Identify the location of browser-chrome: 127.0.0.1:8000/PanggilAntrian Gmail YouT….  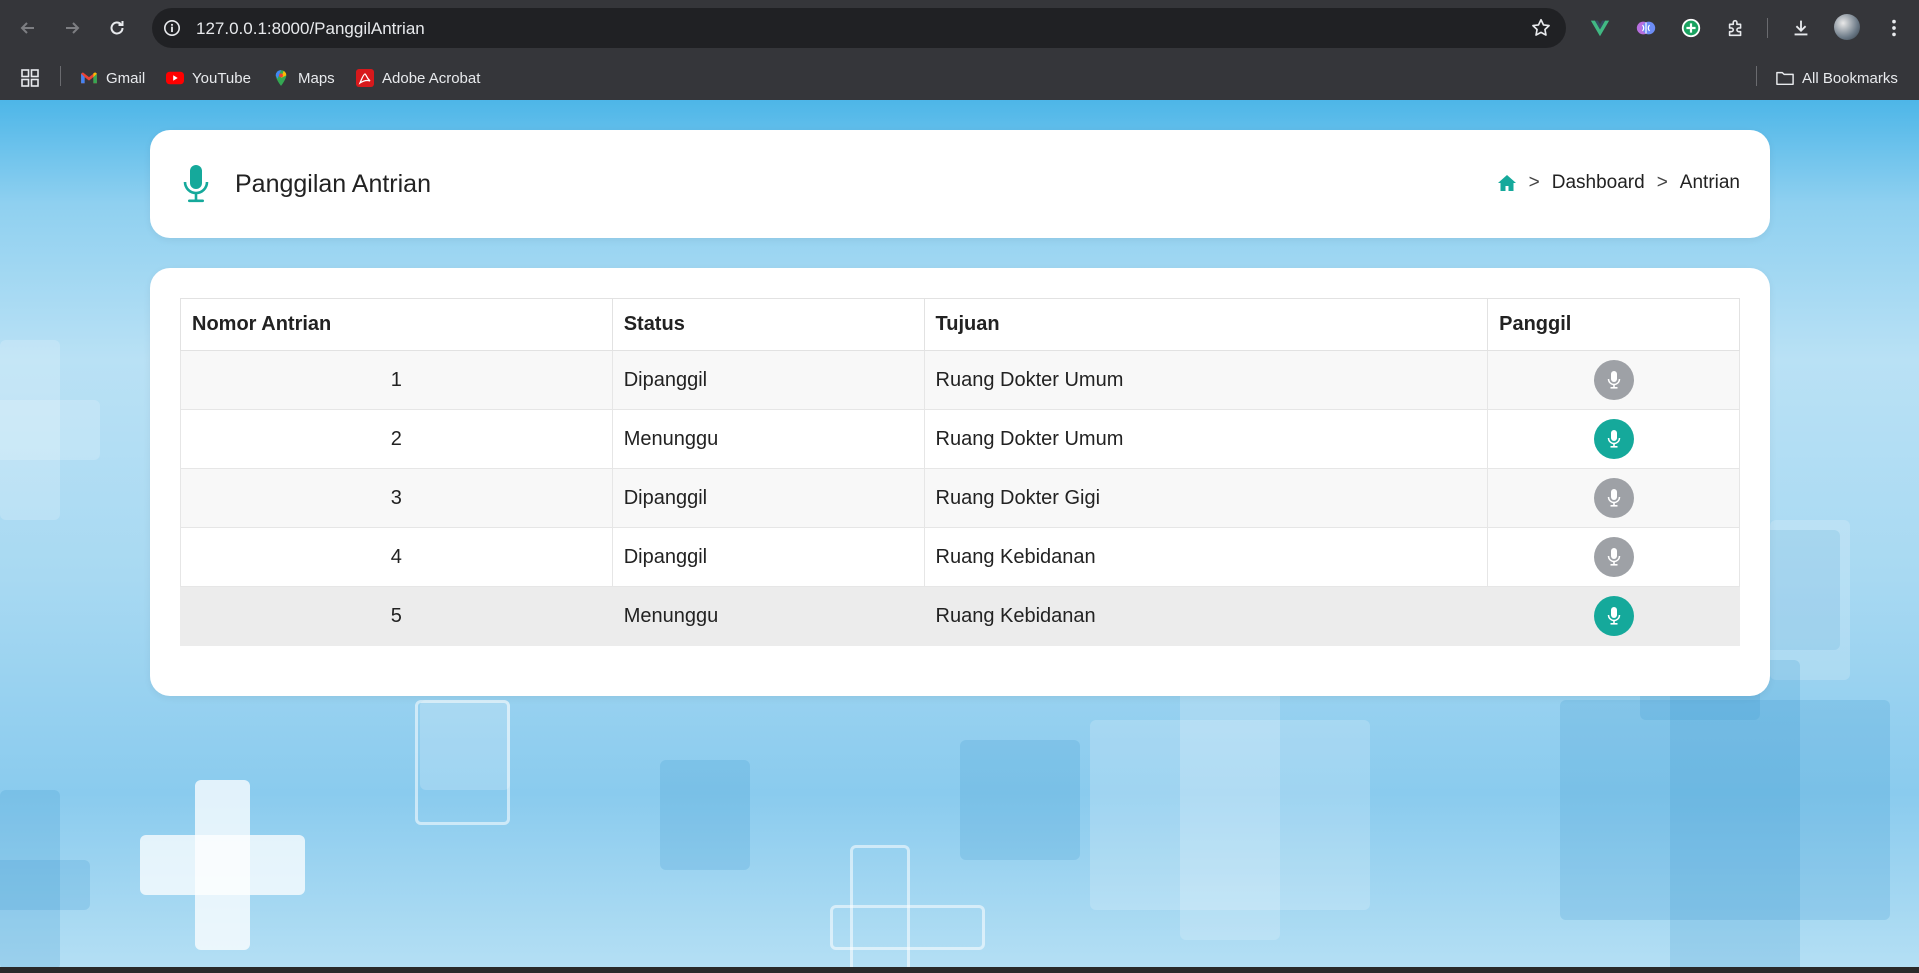
(959, 50).